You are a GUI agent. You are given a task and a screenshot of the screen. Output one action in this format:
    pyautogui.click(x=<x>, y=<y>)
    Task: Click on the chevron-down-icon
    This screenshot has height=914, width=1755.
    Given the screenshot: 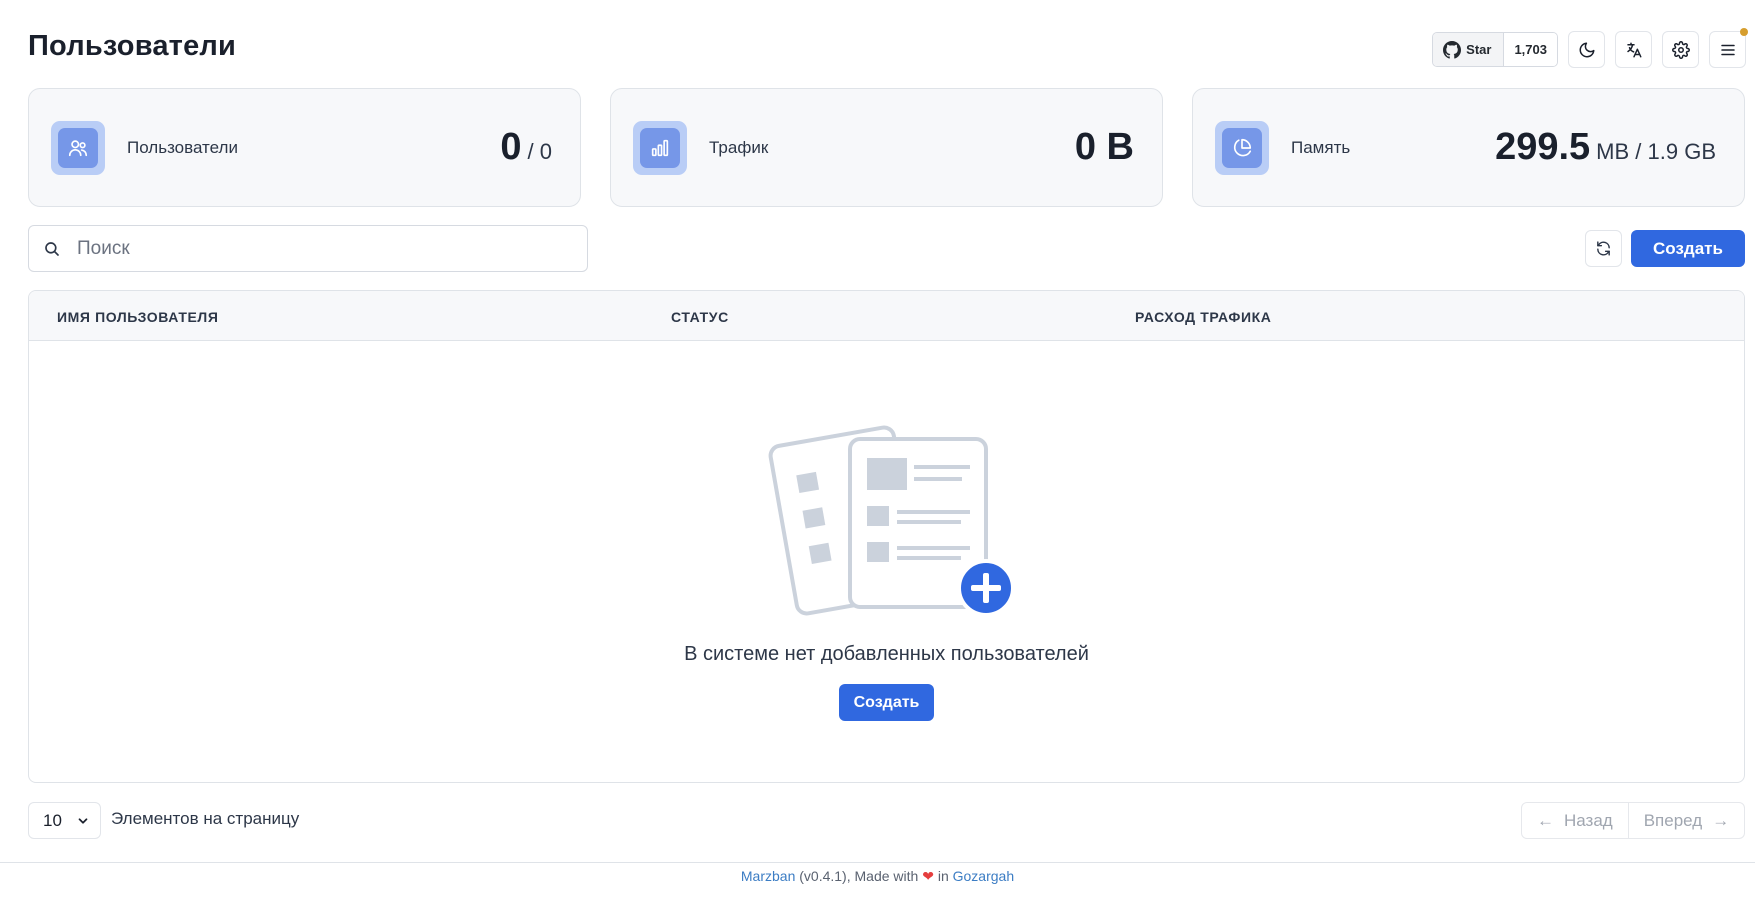 What is the action you would take?
    pyautogui.click(x=83, y=820)
    